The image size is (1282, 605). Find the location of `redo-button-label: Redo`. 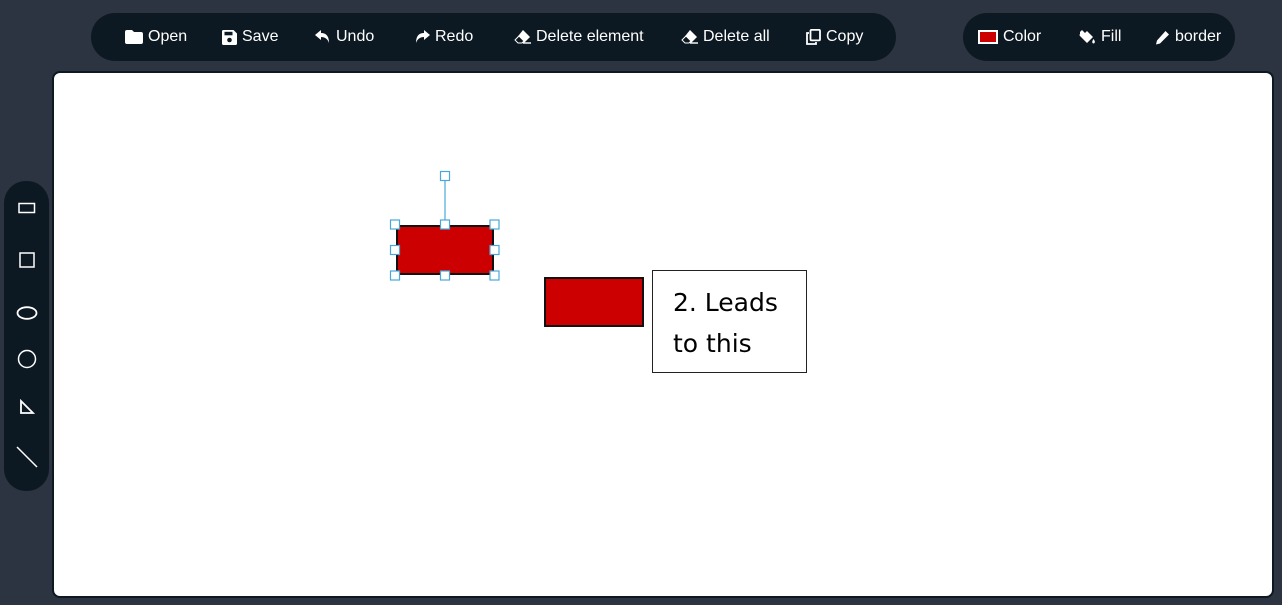

redo-button-label: Redo is located at coordinates (454, 36).